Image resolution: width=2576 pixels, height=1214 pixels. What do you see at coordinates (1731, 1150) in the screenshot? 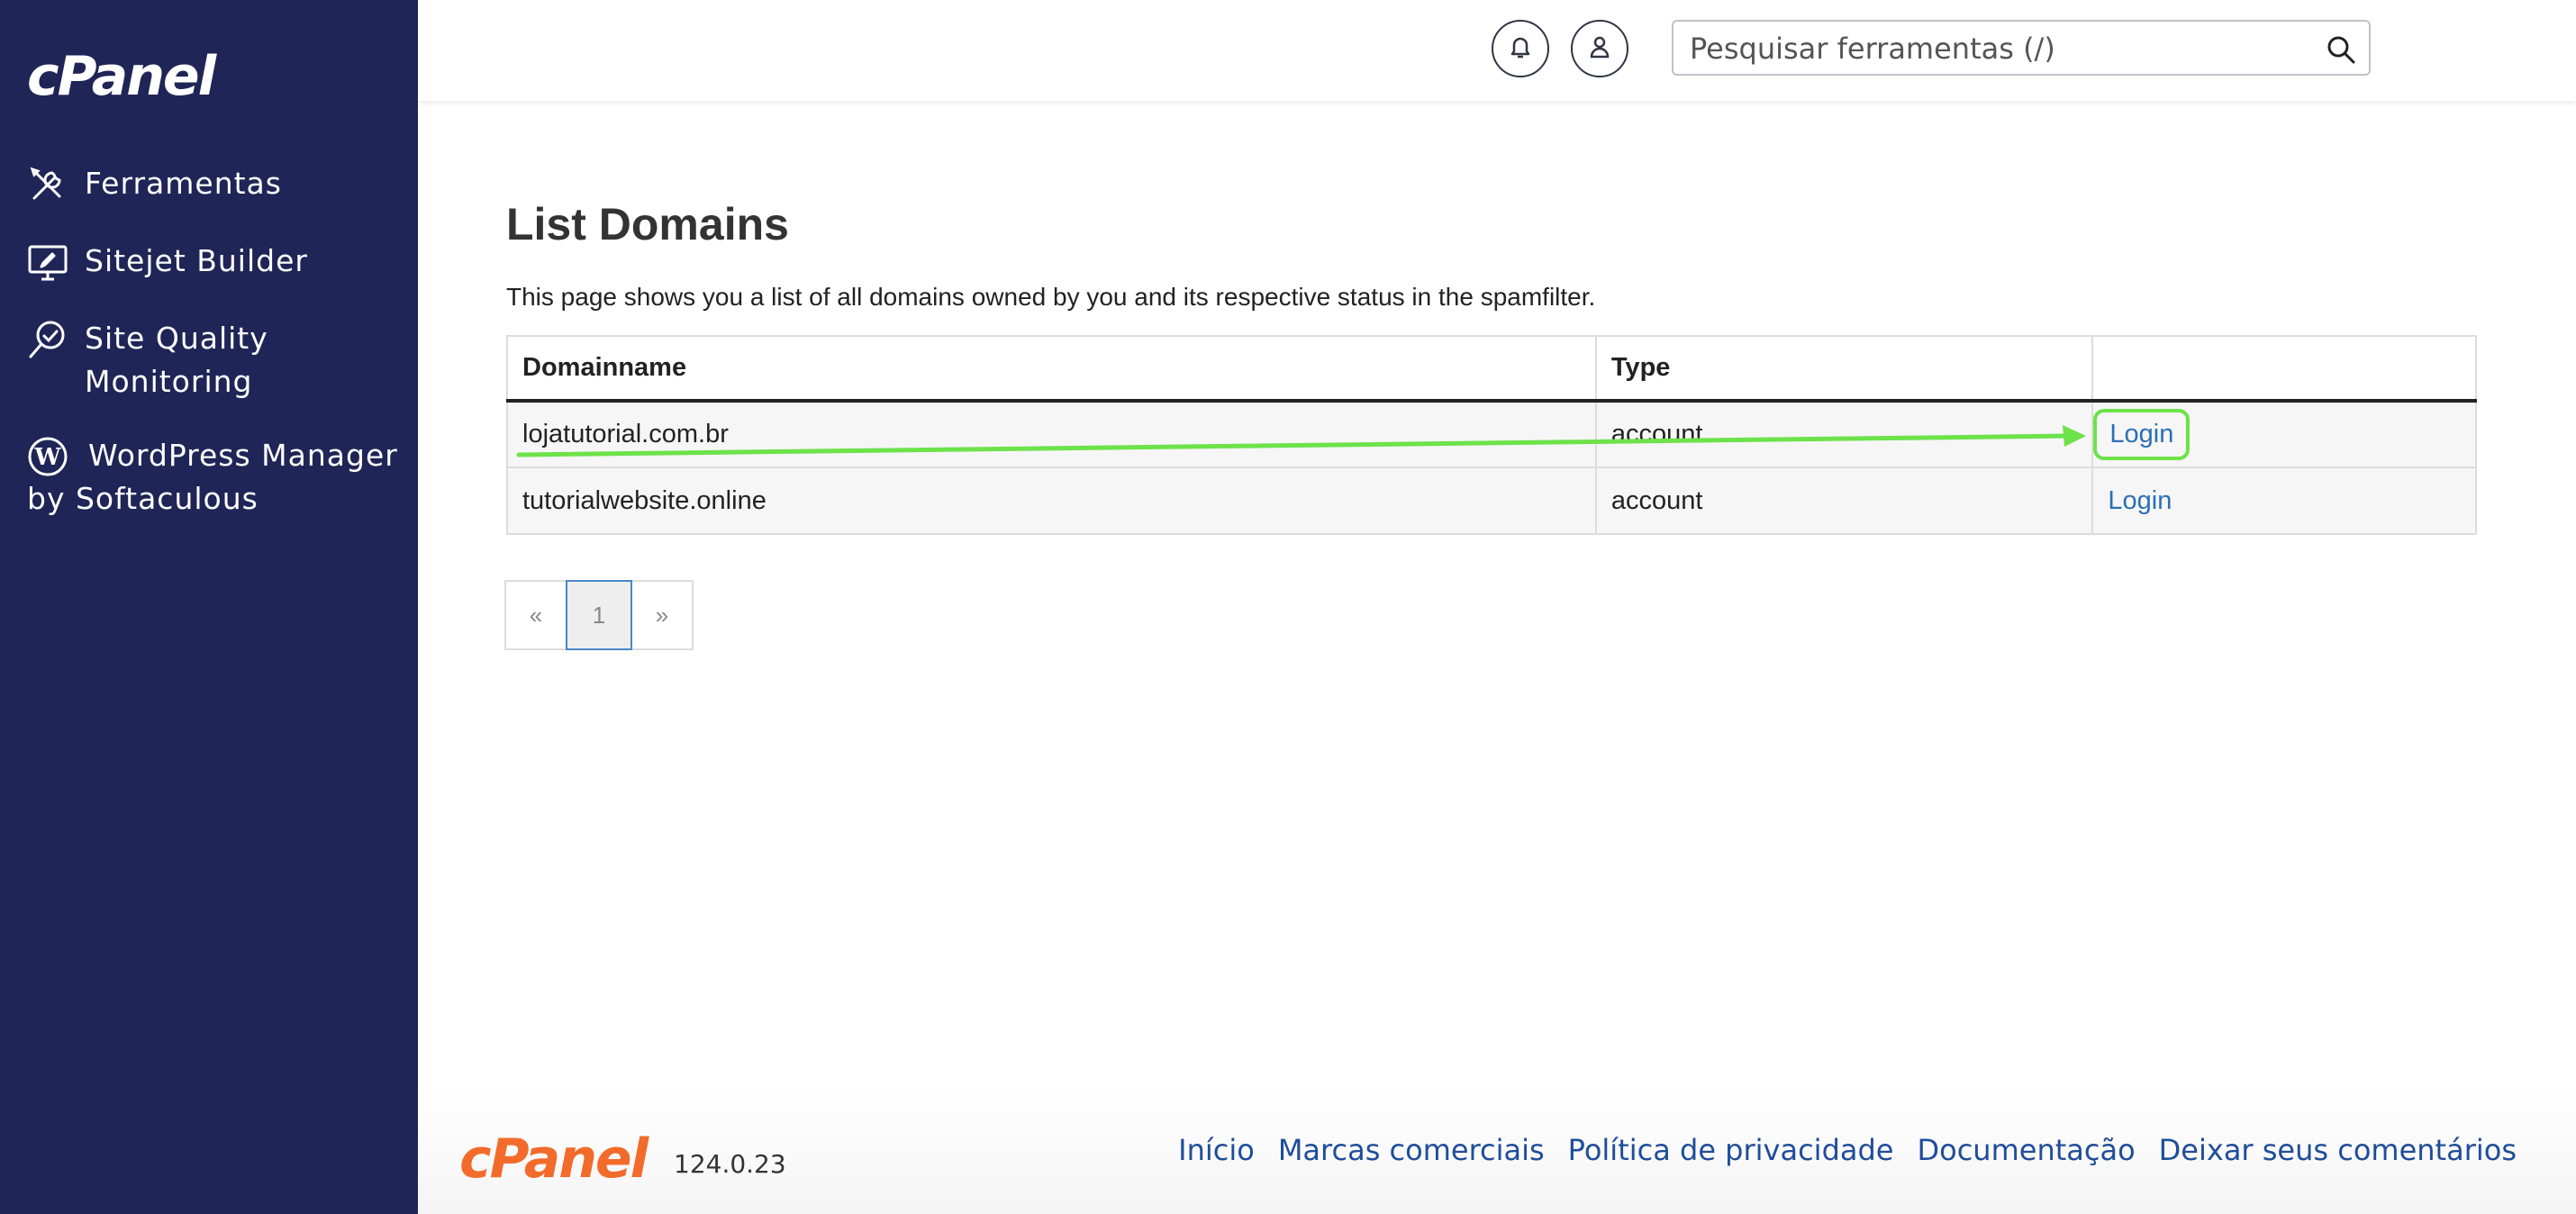
I see `footer-link-privacy: Política de privacidade` at bounding box center [1731, 1150].